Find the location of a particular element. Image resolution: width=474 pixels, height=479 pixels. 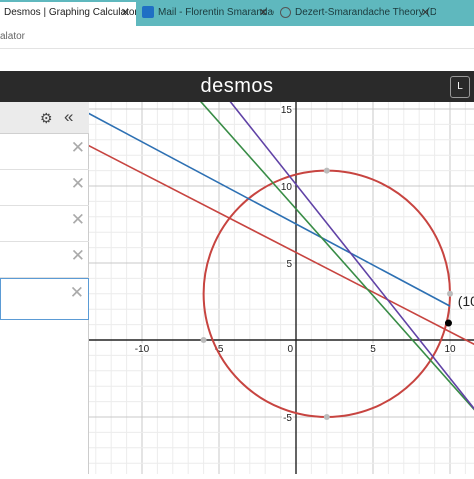

tab-mail: Mail - Florentin Smarandache - O ✕ is located at coordinates (206, 14).